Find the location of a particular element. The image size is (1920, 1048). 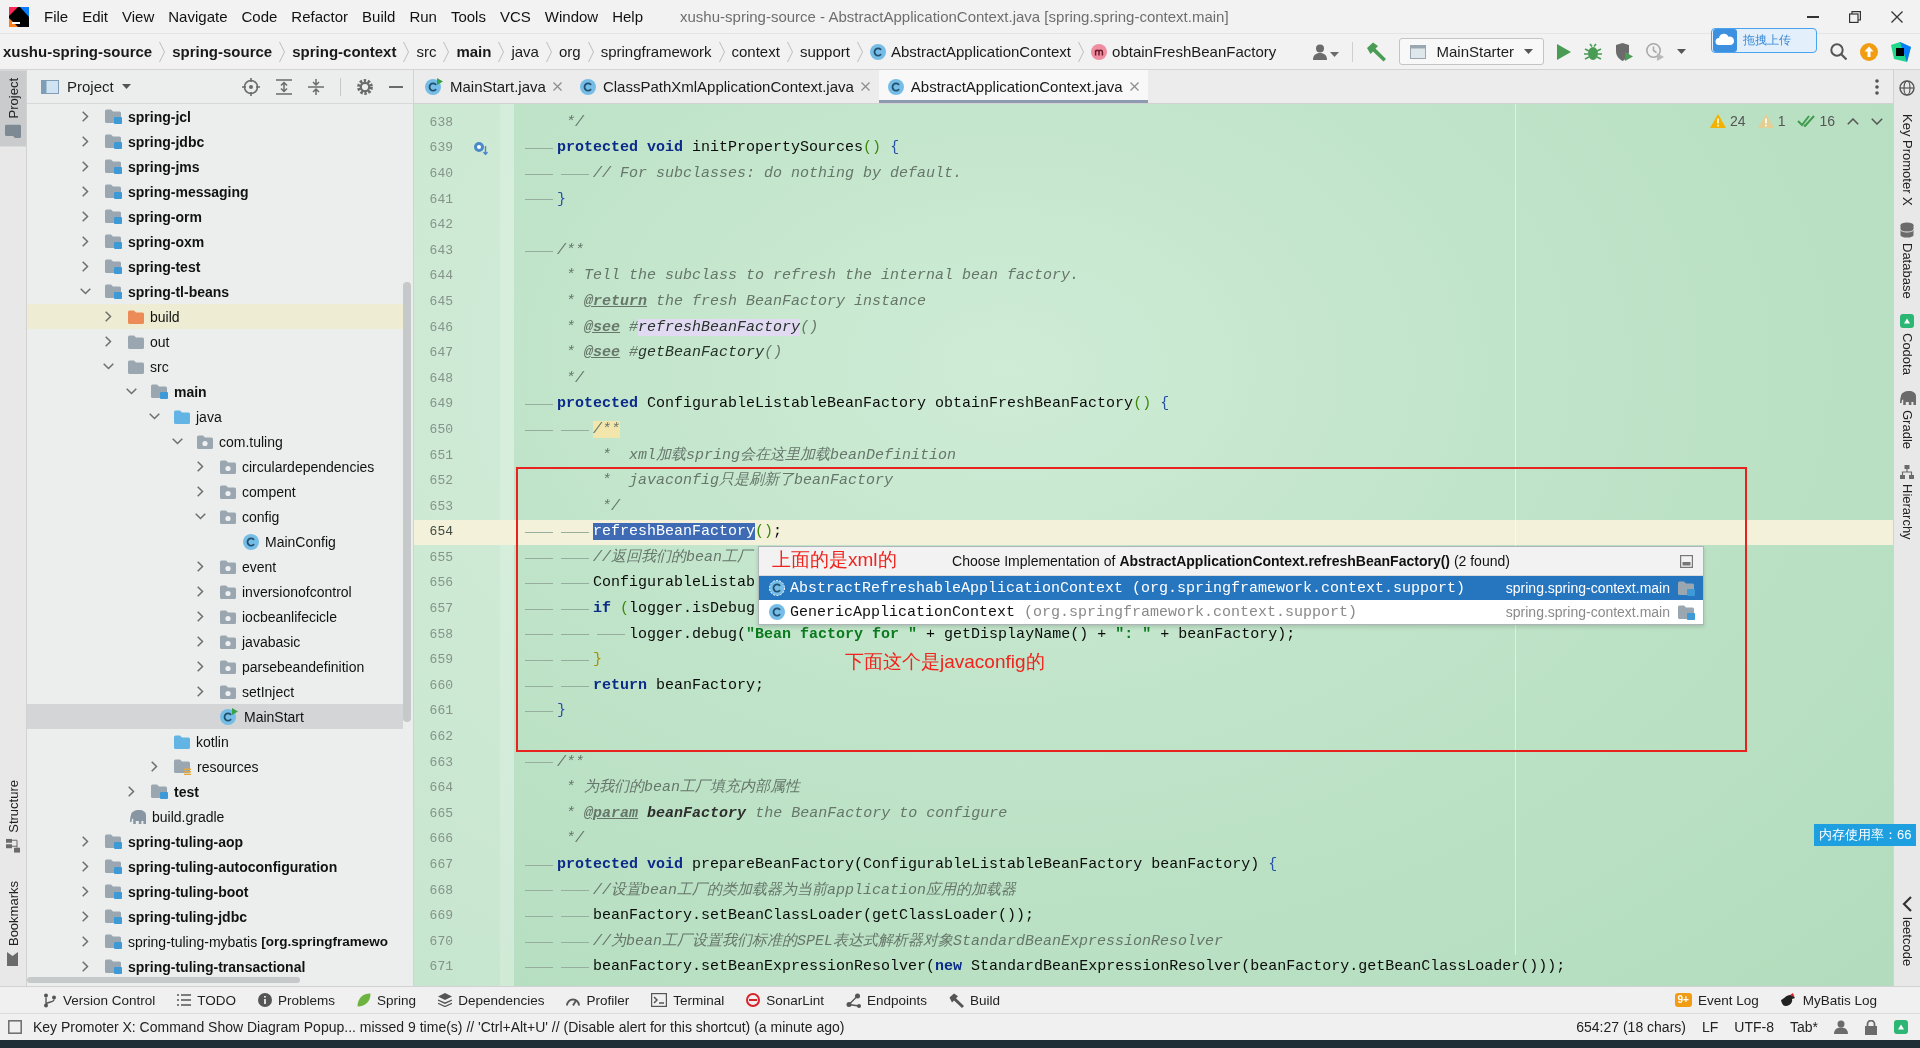

breadcrumb-item: org is located at coordinates (569, 51).